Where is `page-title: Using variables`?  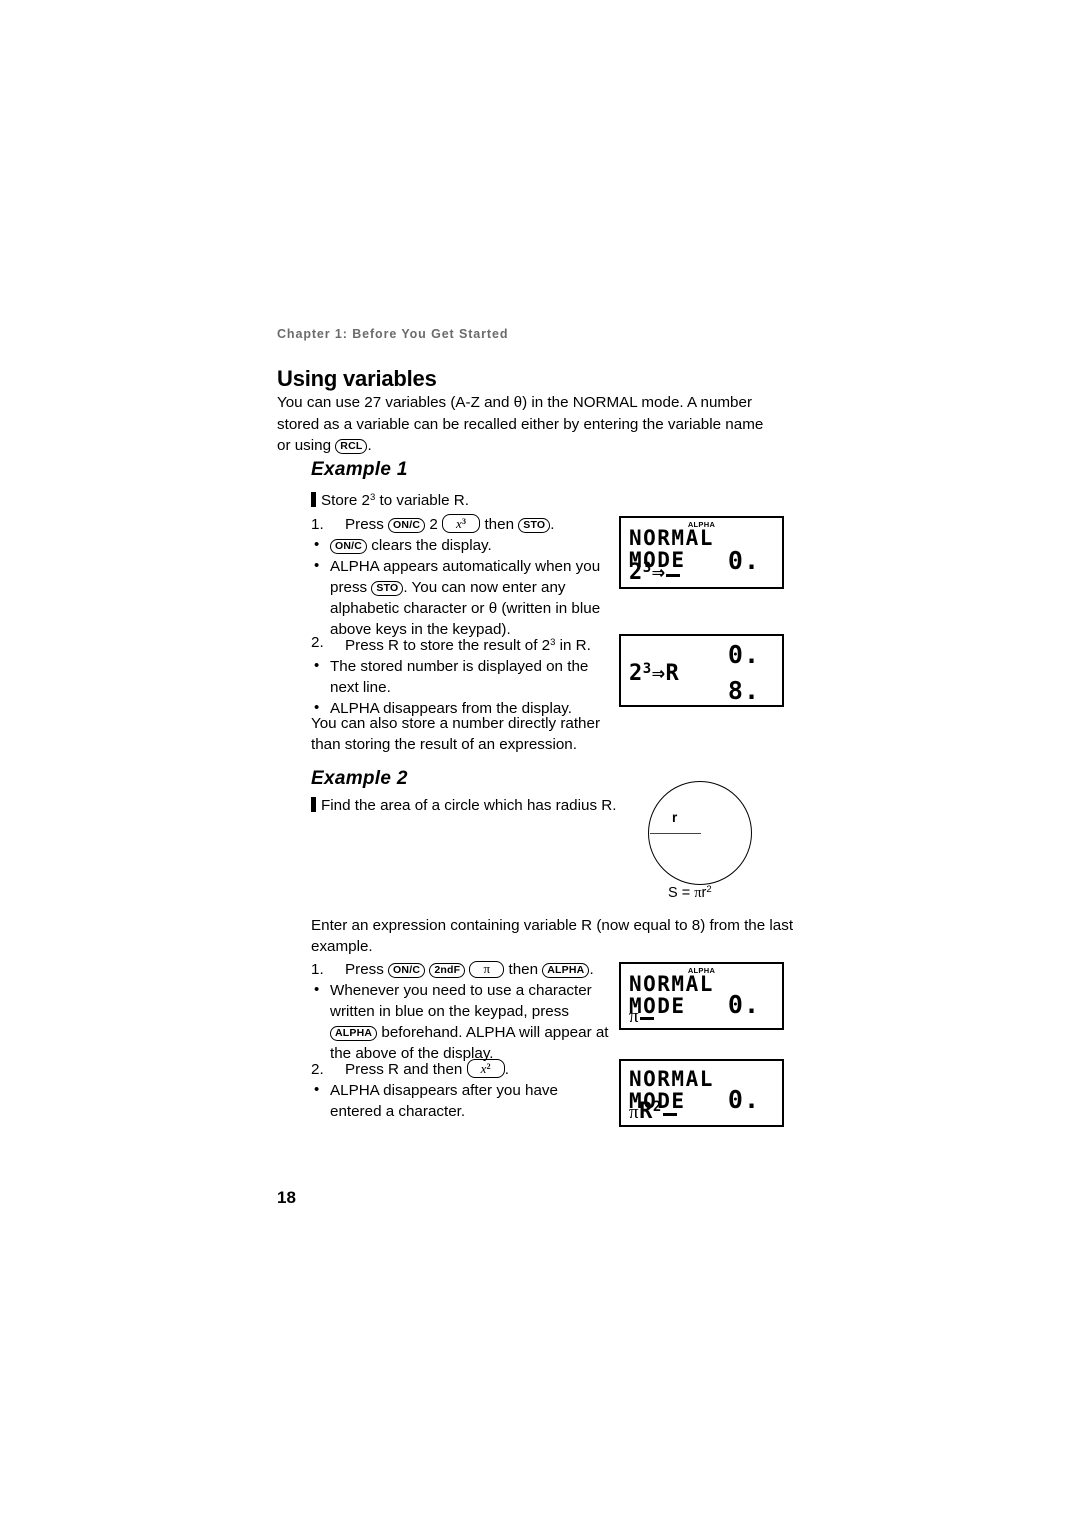 page-title: Using variables is located at coordinates (357, 378).